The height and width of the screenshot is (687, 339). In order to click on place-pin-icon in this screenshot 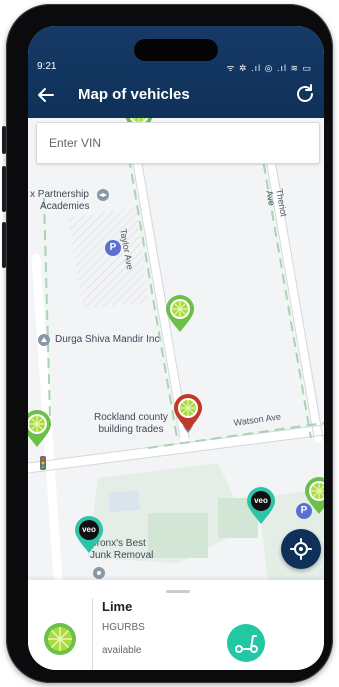, I will do `click(99, 573)`.